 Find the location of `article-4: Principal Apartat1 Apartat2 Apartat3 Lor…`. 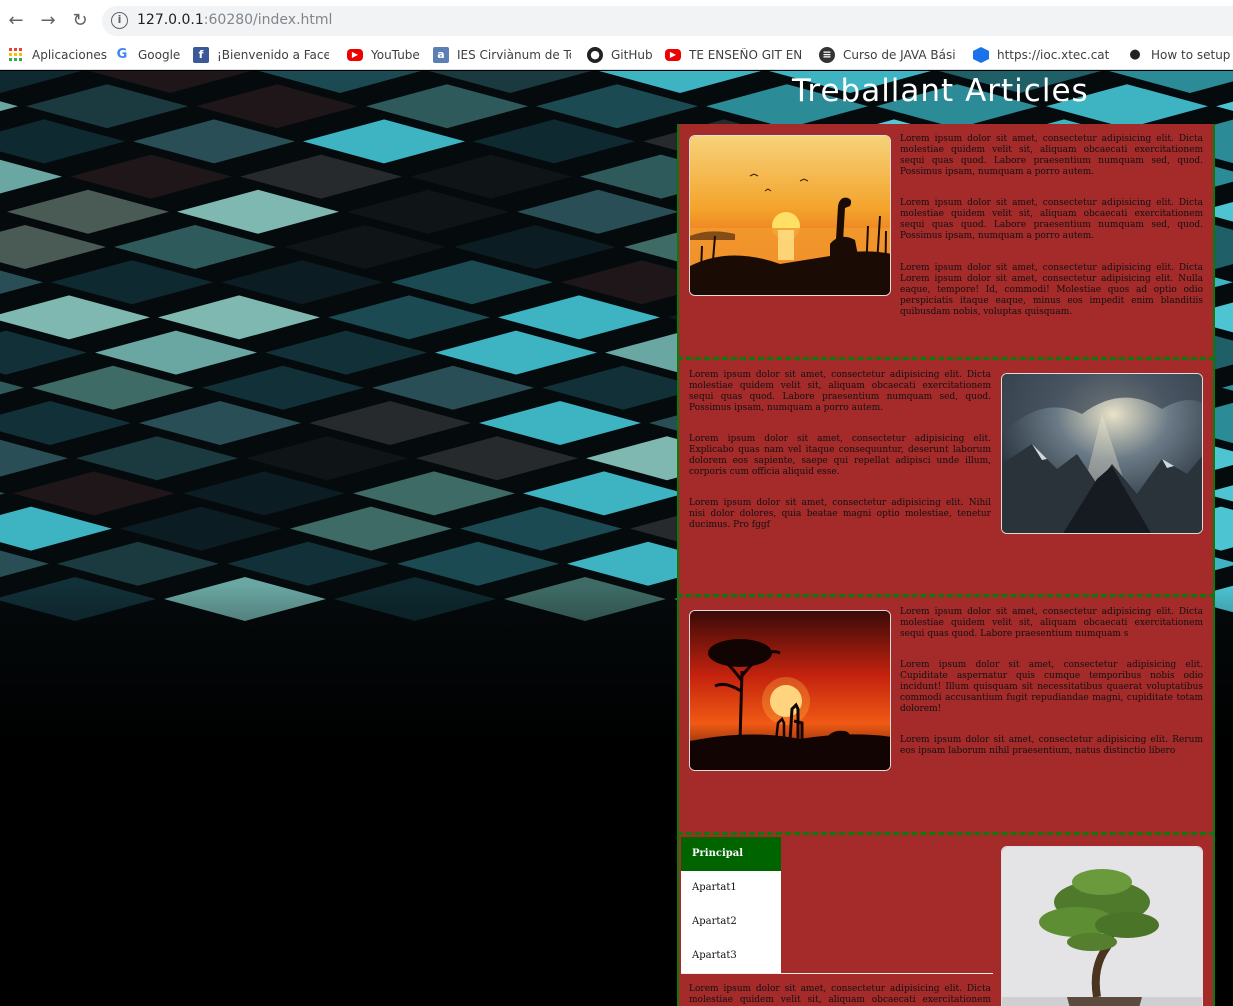

article-4: Principal Apartat1 Apartat2 Apartat3 Lor… is located at coordinates (946, 919).